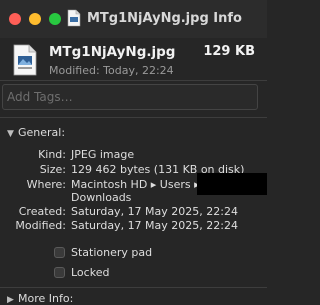 Image resolution: width=320 pixels, height=305 pixels. I want to click on locked-checkbox: Locked, so click(81, 272).